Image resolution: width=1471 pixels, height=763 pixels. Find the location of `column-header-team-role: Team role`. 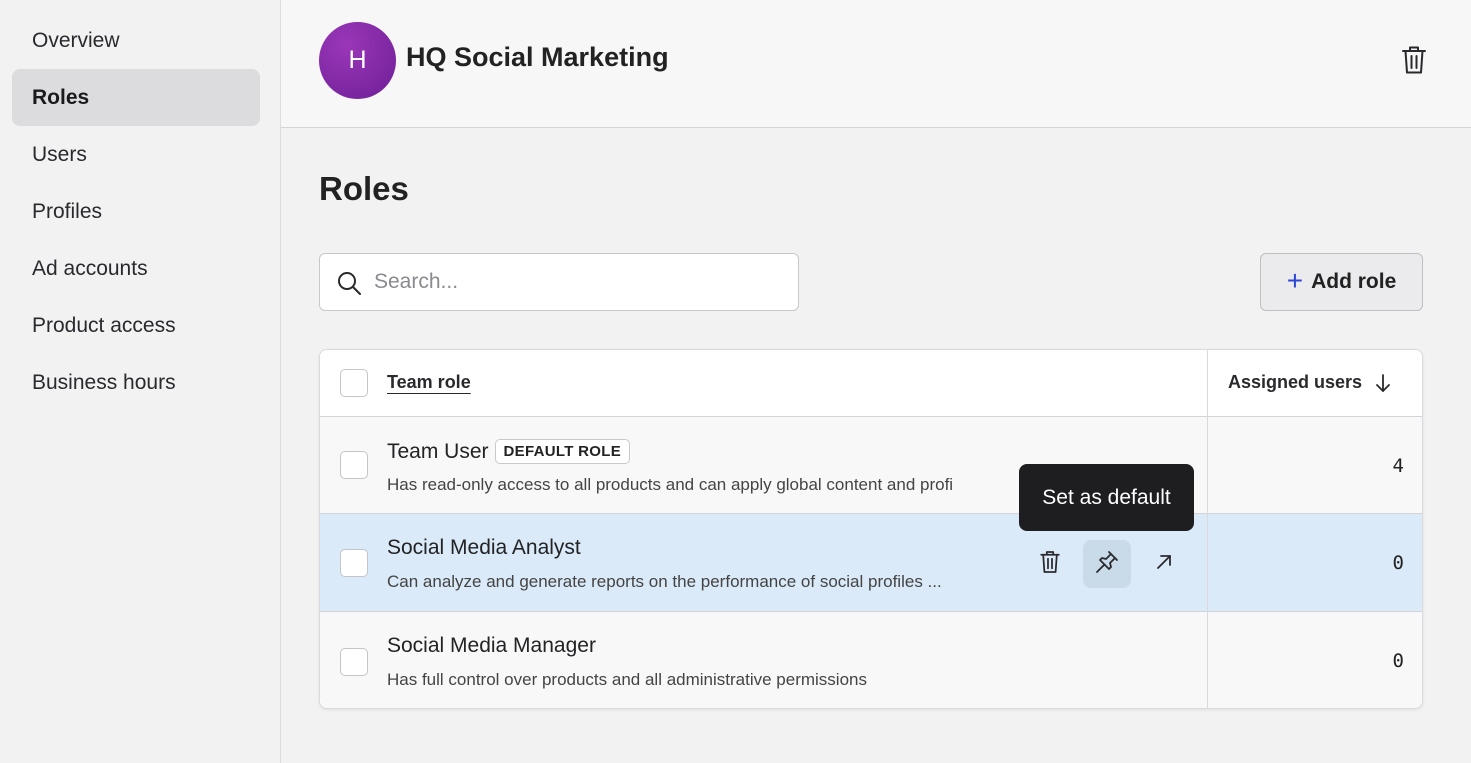

column-header-team-role: Team role is located at coordinates (429, 382).